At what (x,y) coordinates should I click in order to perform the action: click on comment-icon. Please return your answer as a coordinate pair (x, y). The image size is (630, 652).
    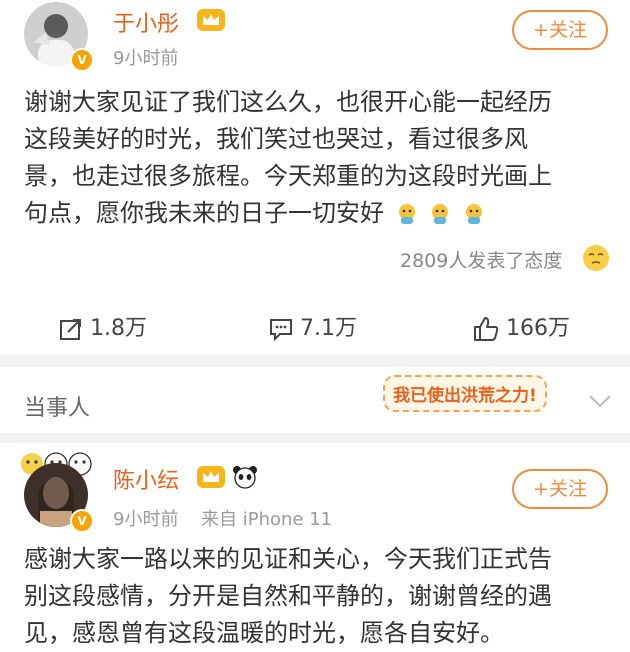
    Looking at the image, I should click on (281, 330).